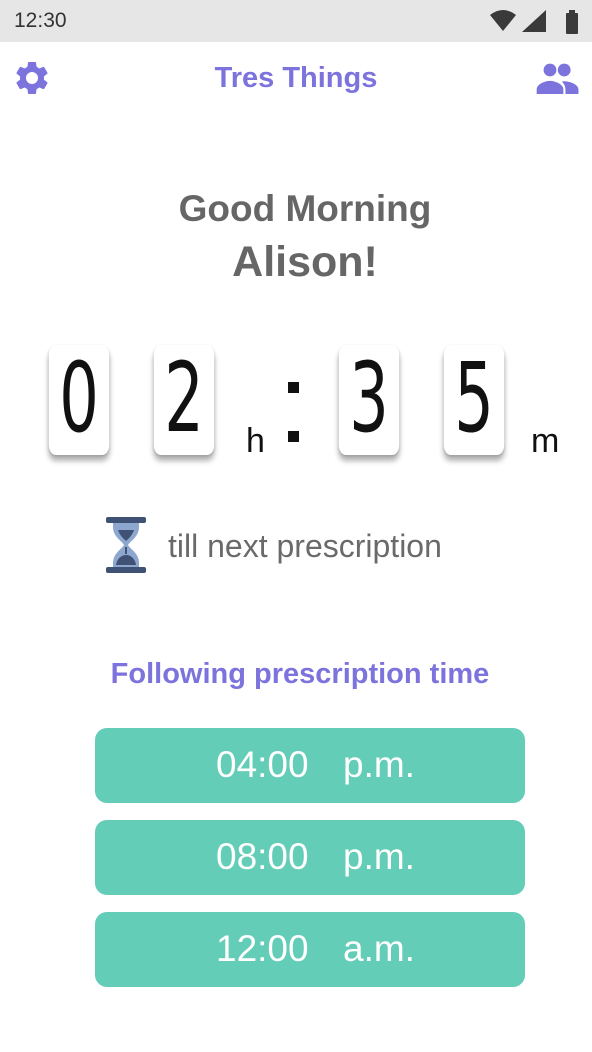 This screenshot has width=592, height=1052. Describe the element at coordinates (369, 400) in the screenshot. I see `minutes-tens-digit: 3` at that location.